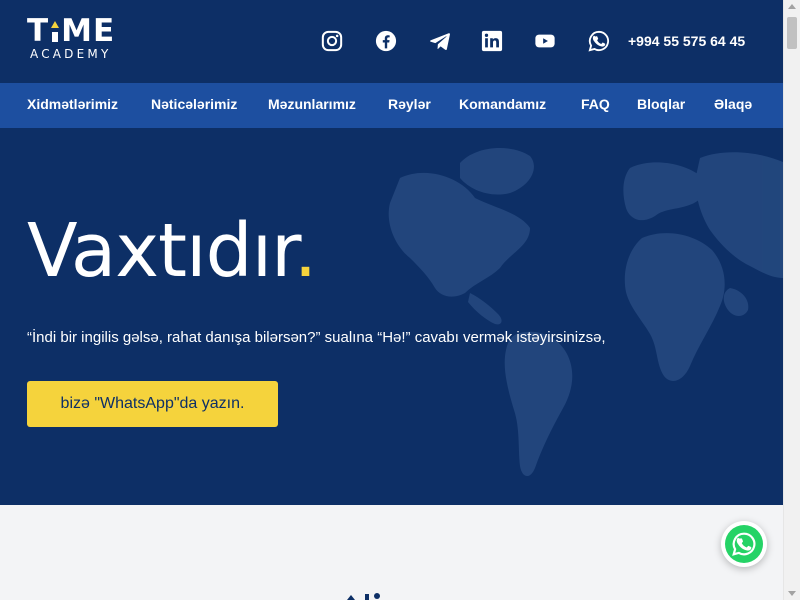 The width and height of the screenshot is (800, 600). I want to click on scroll-up-arrow-icon, so click(792, 6).